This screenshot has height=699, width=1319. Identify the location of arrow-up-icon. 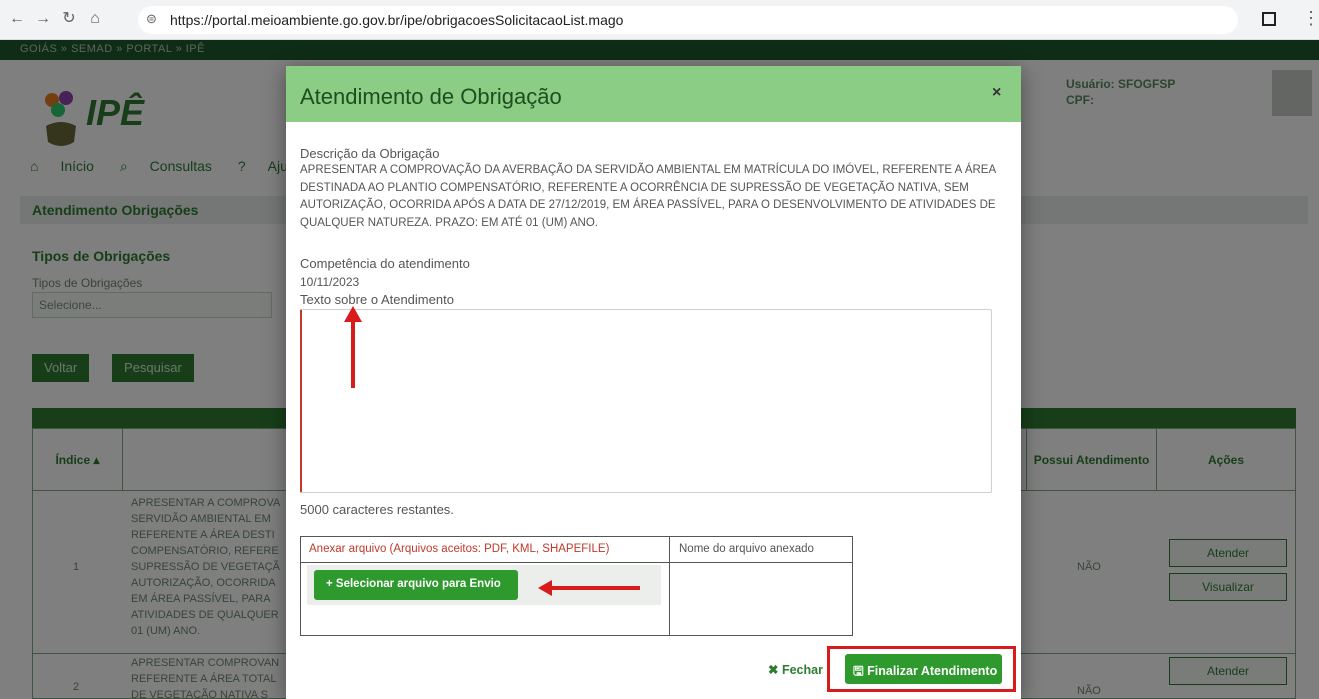
(353, 347).